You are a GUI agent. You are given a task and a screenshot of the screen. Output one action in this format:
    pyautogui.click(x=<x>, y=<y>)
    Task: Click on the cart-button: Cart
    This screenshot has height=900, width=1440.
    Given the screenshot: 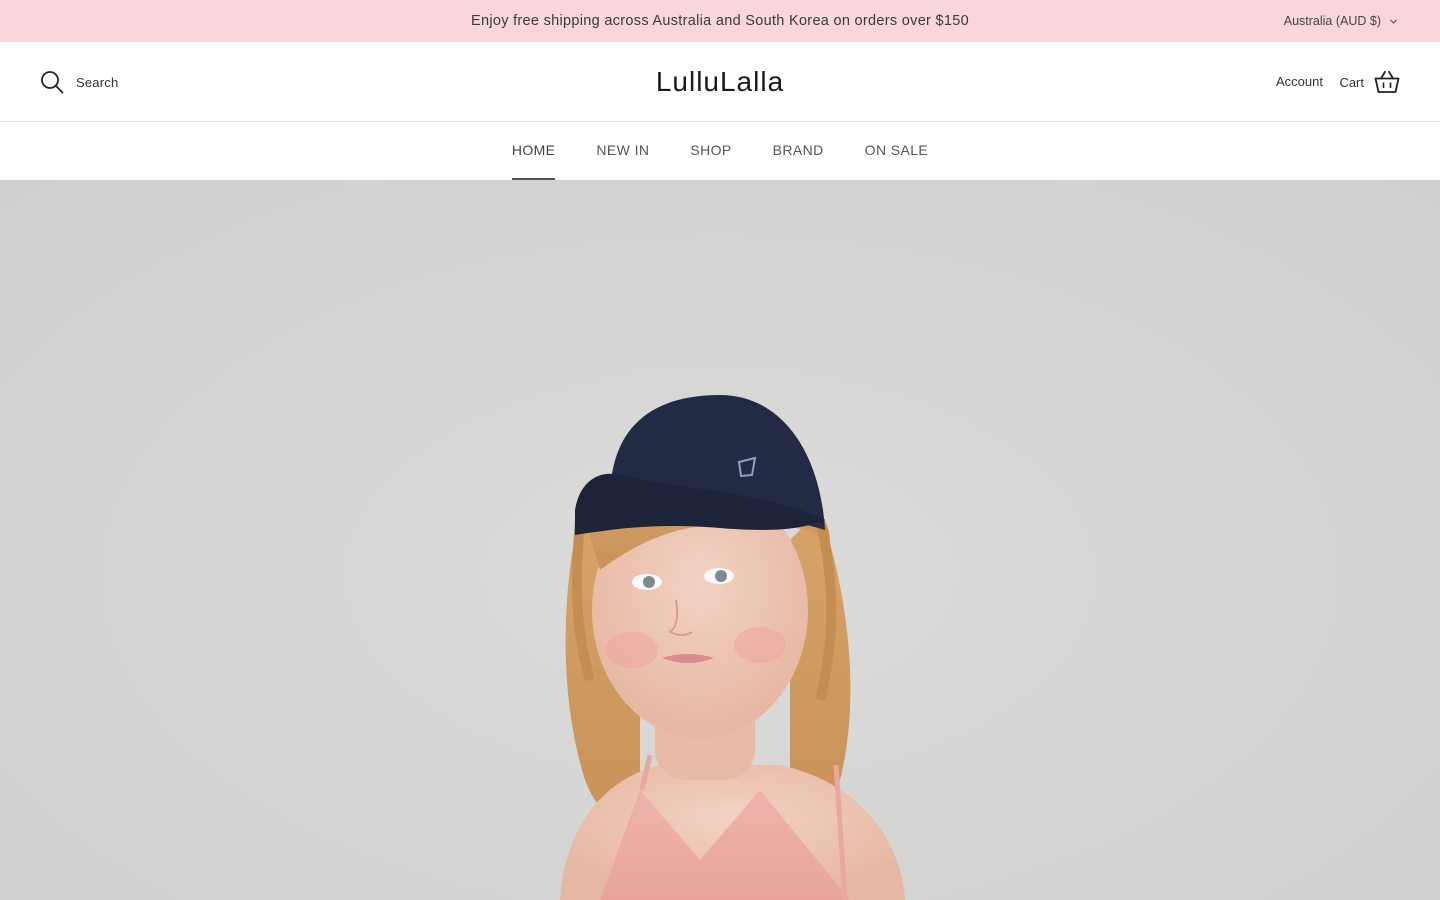 What is the action you would take?
    pyautogui.click(x=1369, y=82)
    